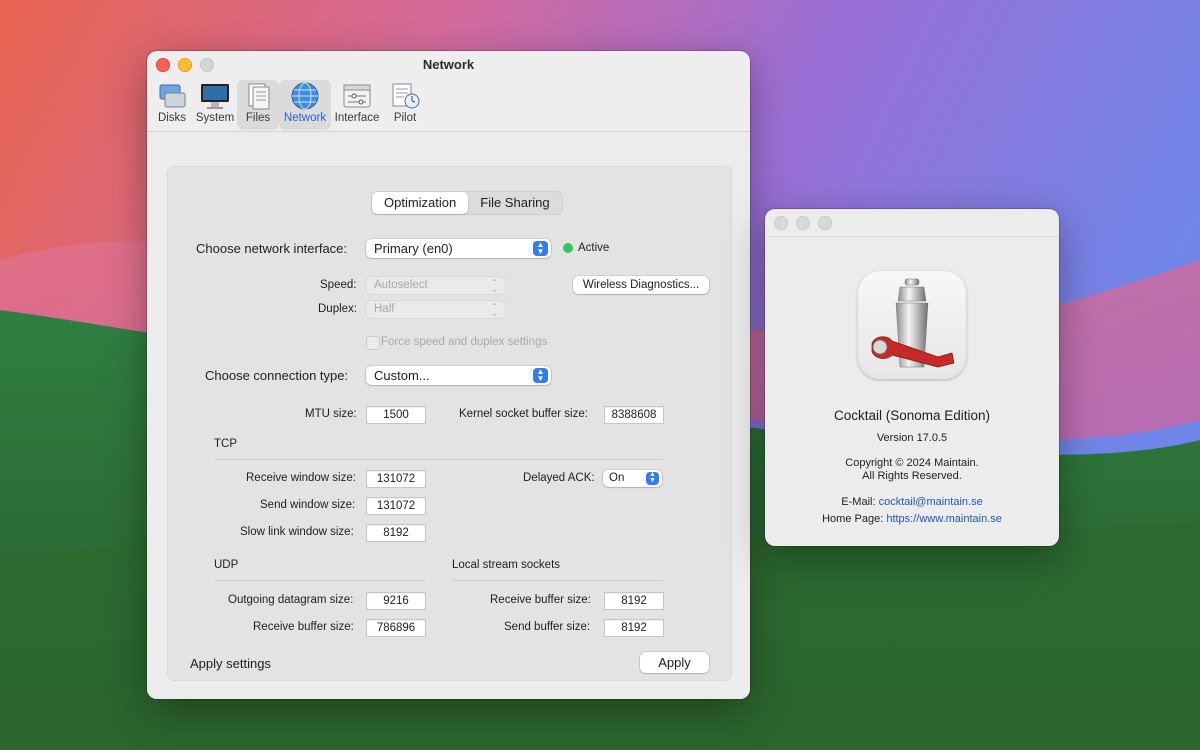 The image size is (1200, 750). I want to click on local-stream-divider, so click(557, 580).